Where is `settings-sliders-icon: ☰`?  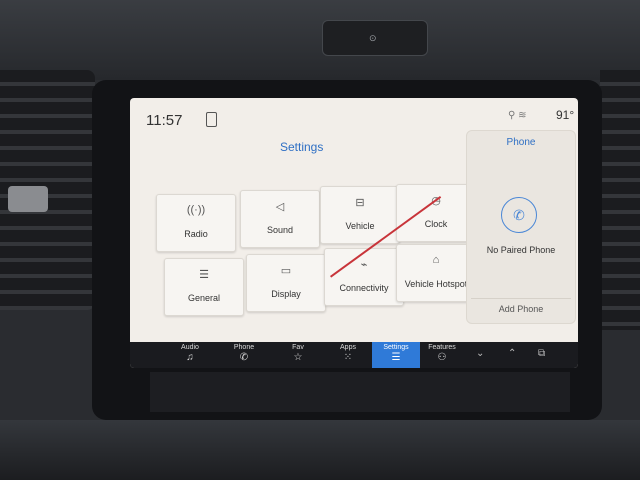
settings-sliders-icon: ☰ is located at coordinates (396, 357).